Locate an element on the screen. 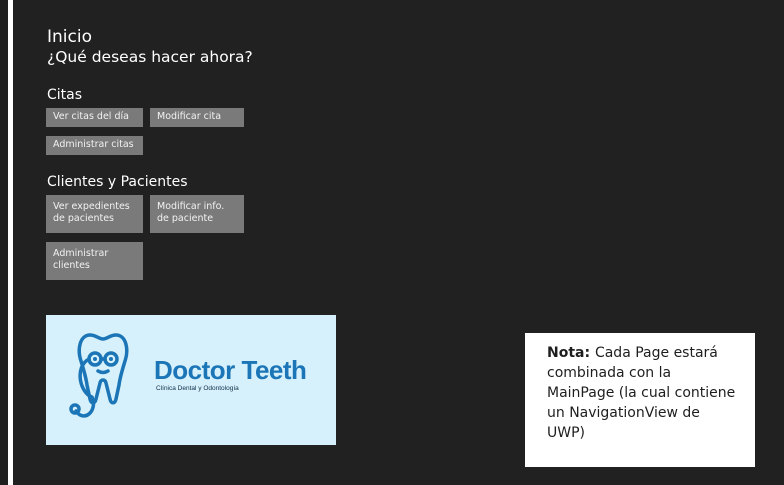 The width and height of the screenshot is (784, 485). modificar-cita-label: Modificar cita is located at coordinates (189, 116).